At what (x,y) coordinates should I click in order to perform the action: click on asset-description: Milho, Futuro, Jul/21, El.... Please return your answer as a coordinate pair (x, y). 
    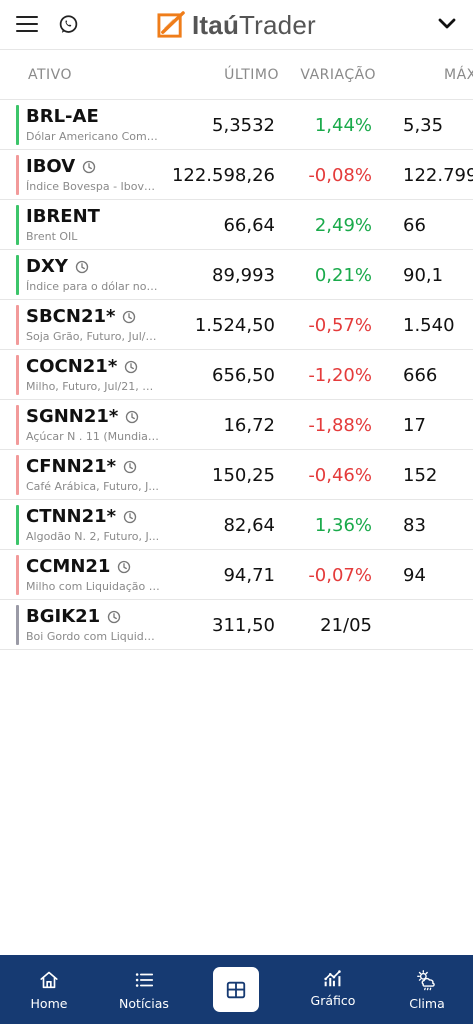
    Looking at the image, I should click on (93, 386).